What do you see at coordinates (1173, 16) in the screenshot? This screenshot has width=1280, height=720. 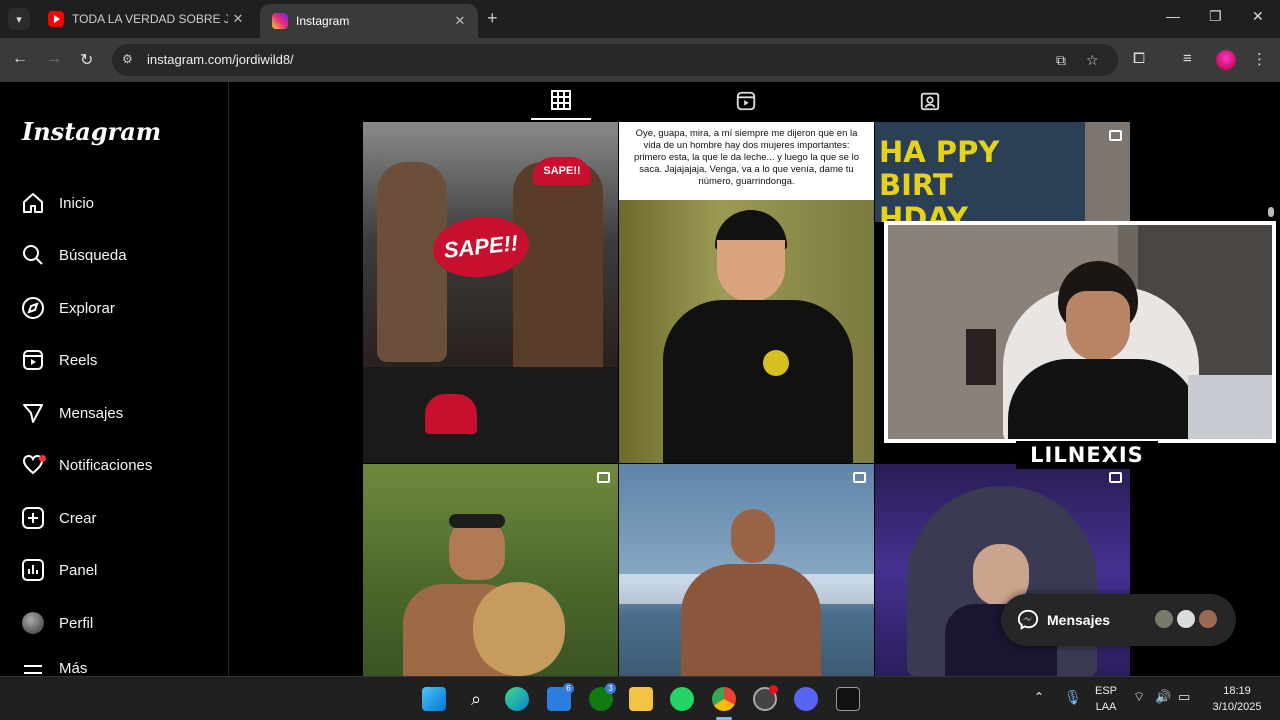 I see `minimize-button: —` at bounding box center [1173, 16].